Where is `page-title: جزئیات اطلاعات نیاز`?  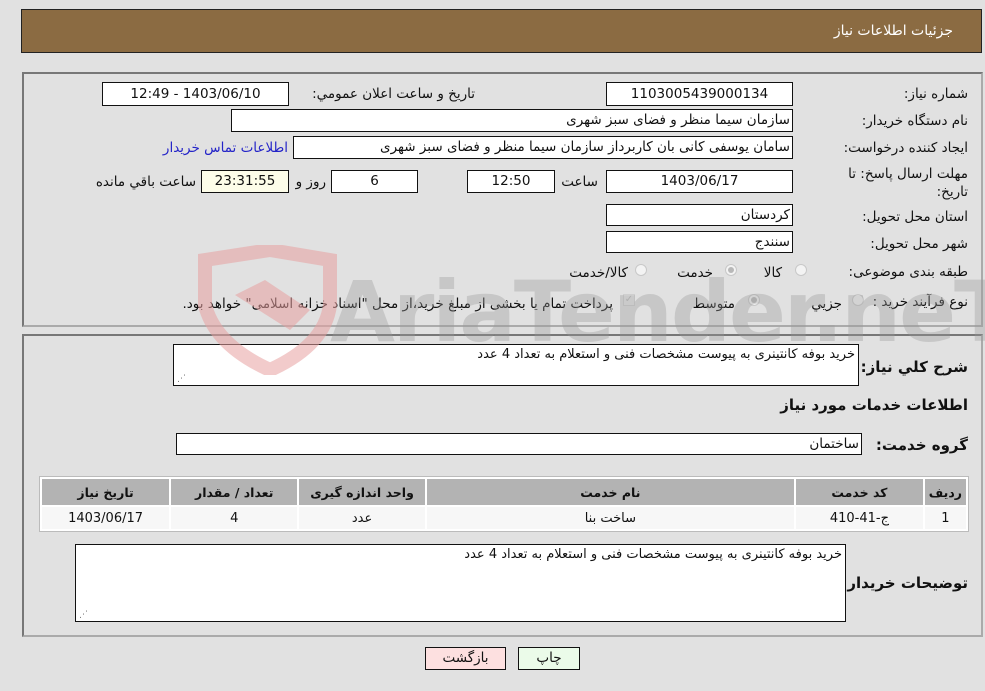
page-title: جزئیات اطلاعات نیاز is located at coordinates (893, 31).